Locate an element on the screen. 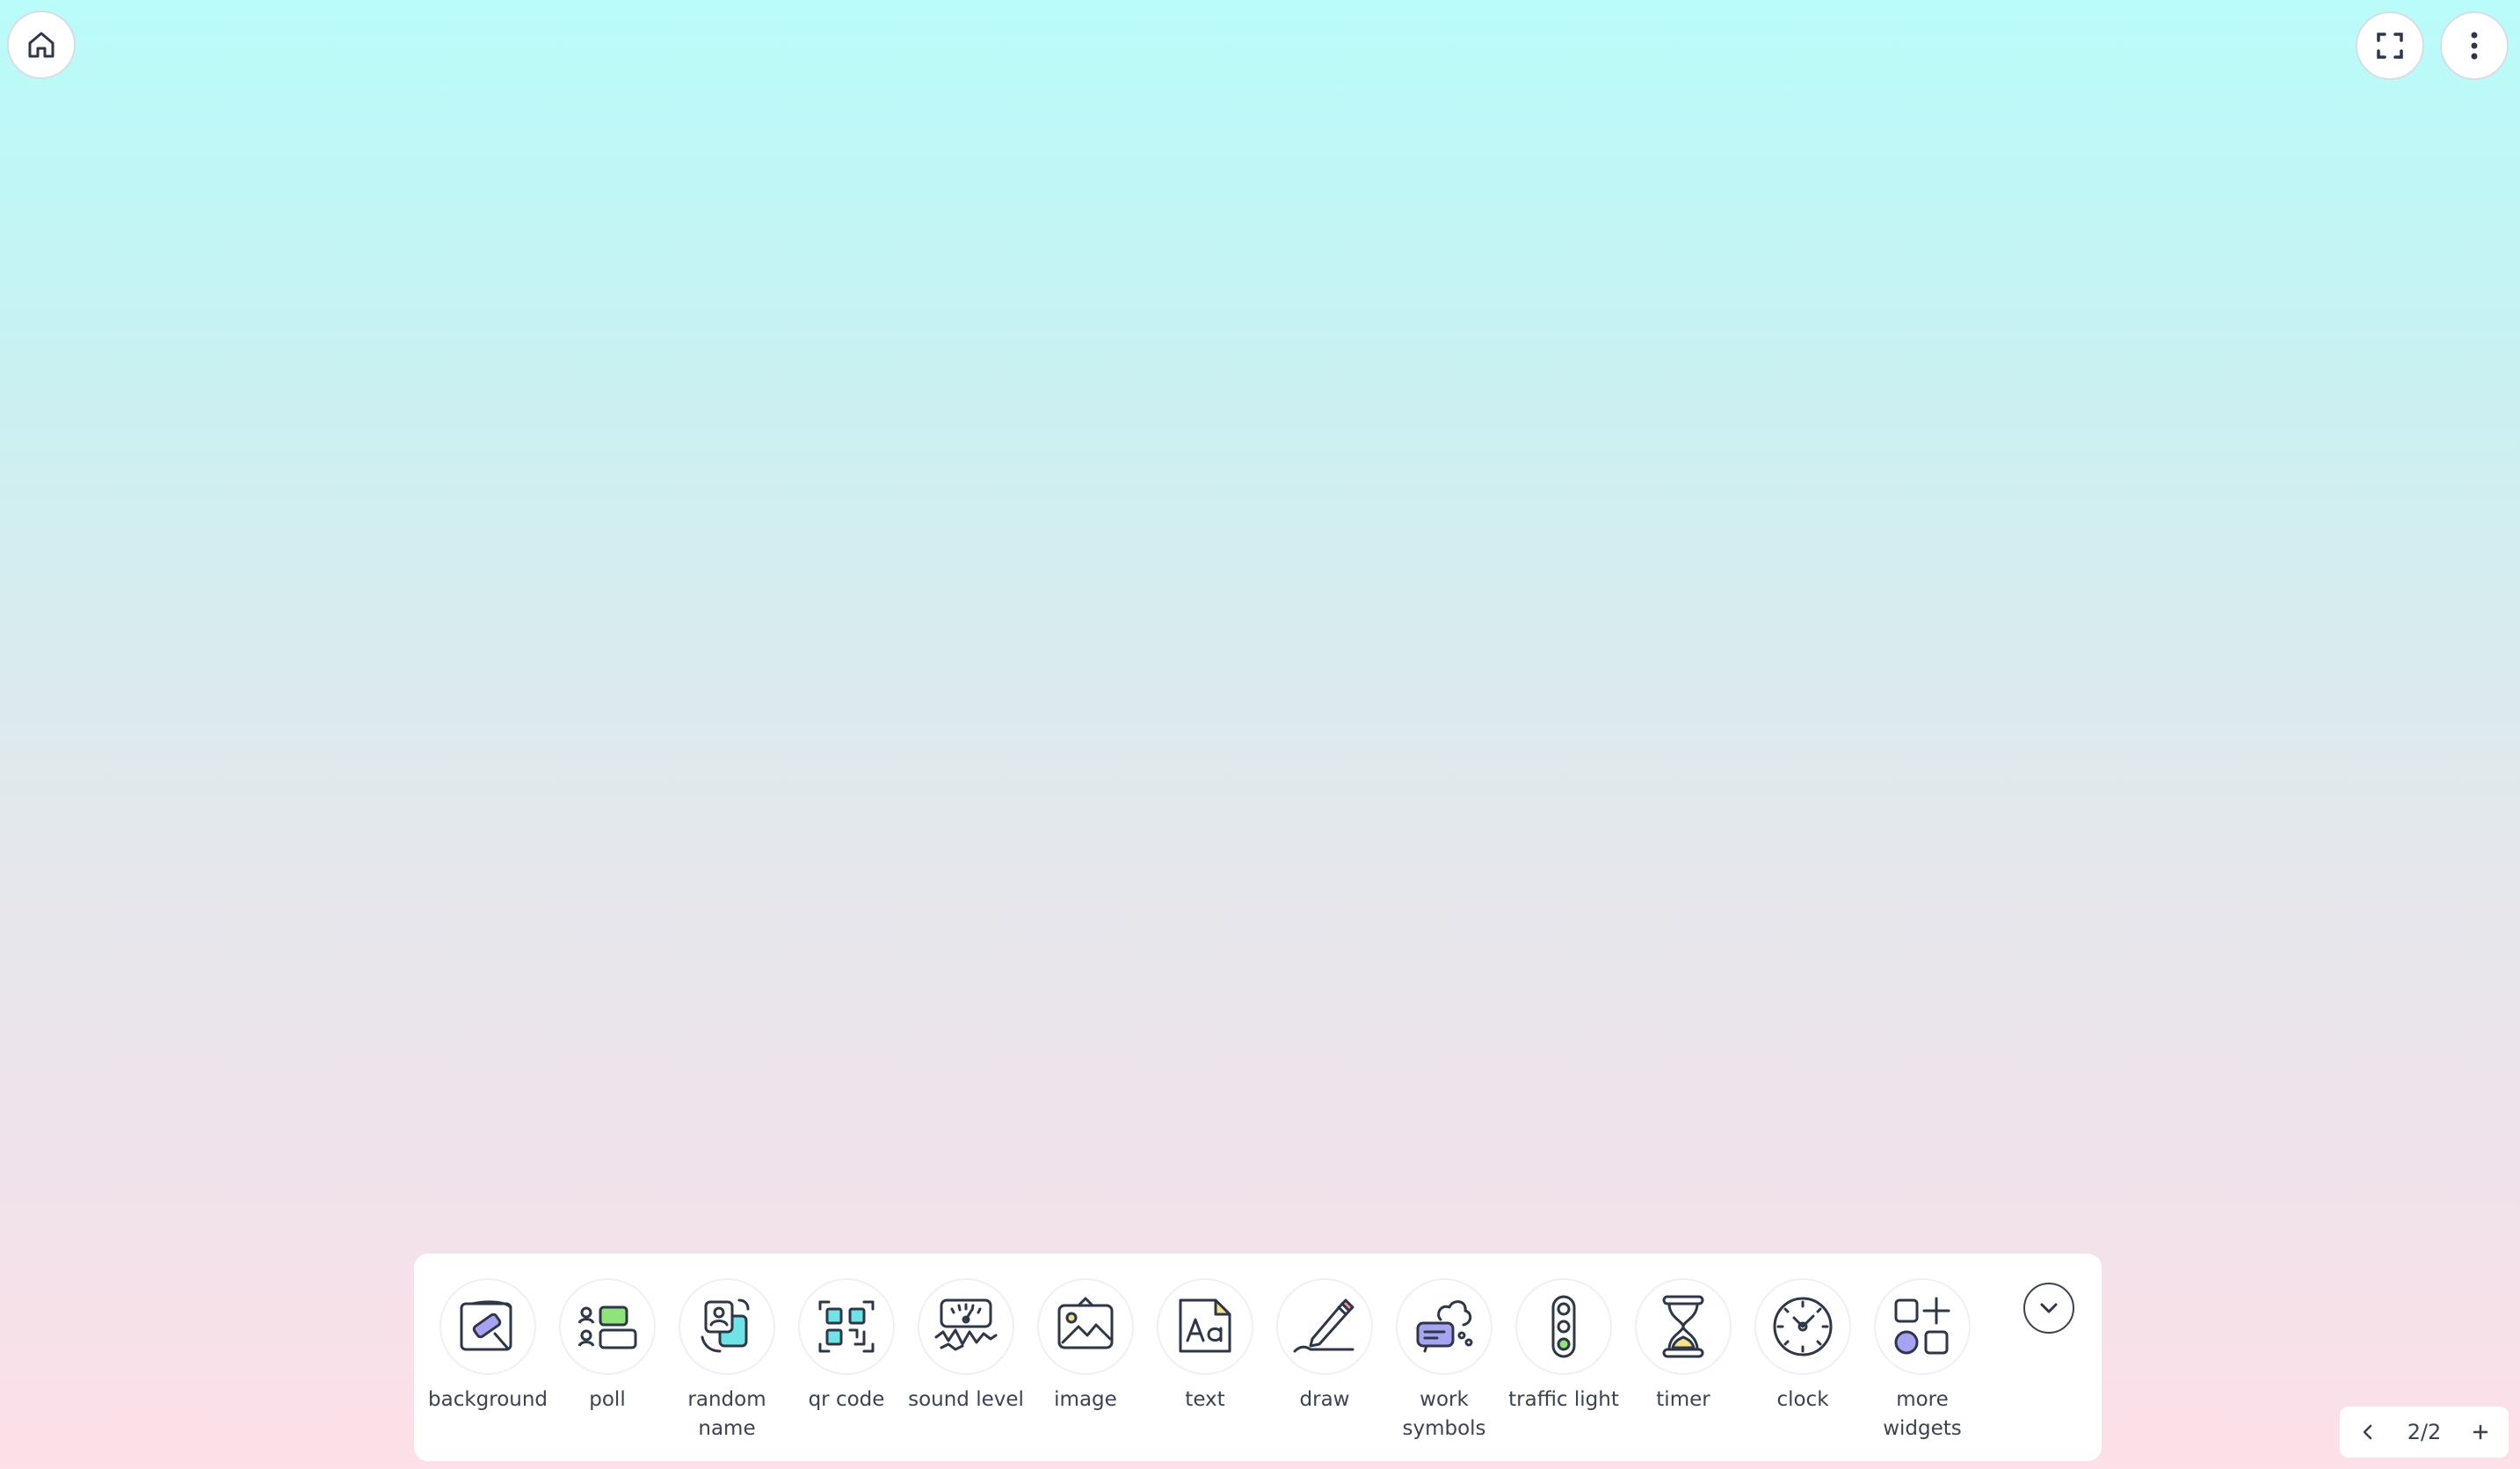  pencil-icon is located at coordinates (1323, 1325).